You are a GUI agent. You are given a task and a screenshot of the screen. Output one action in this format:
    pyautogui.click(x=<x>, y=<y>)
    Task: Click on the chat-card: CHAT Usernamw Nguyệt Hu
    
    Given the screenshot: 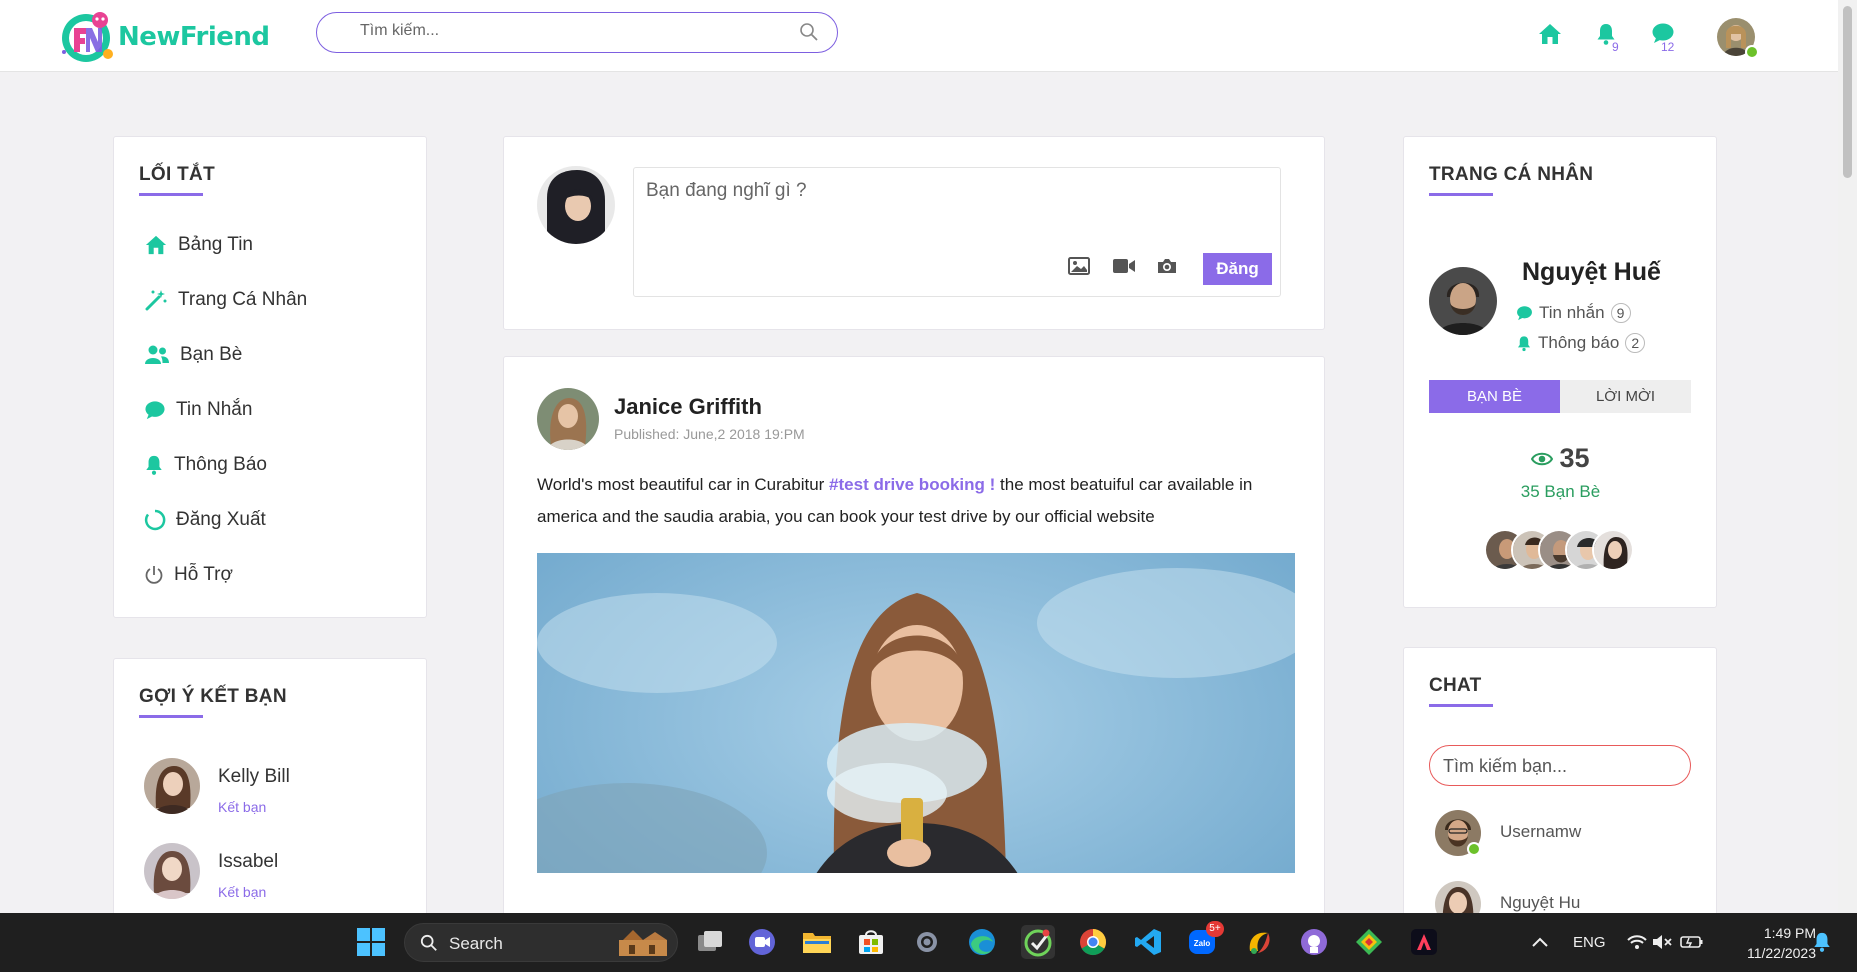 What is the action you would take?
    pyautogui.click(x=1560, y=792)
    